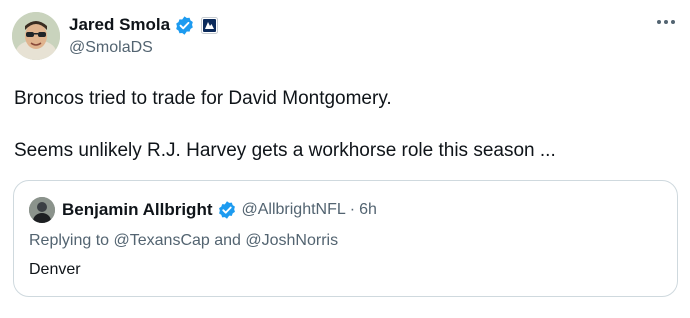 This screenshot has height=318, width=690. What do you see at coordinates (71, 240) in the screenshot?
I see `replying-to-prefix: Replying to` at bounding box center [71, 240].